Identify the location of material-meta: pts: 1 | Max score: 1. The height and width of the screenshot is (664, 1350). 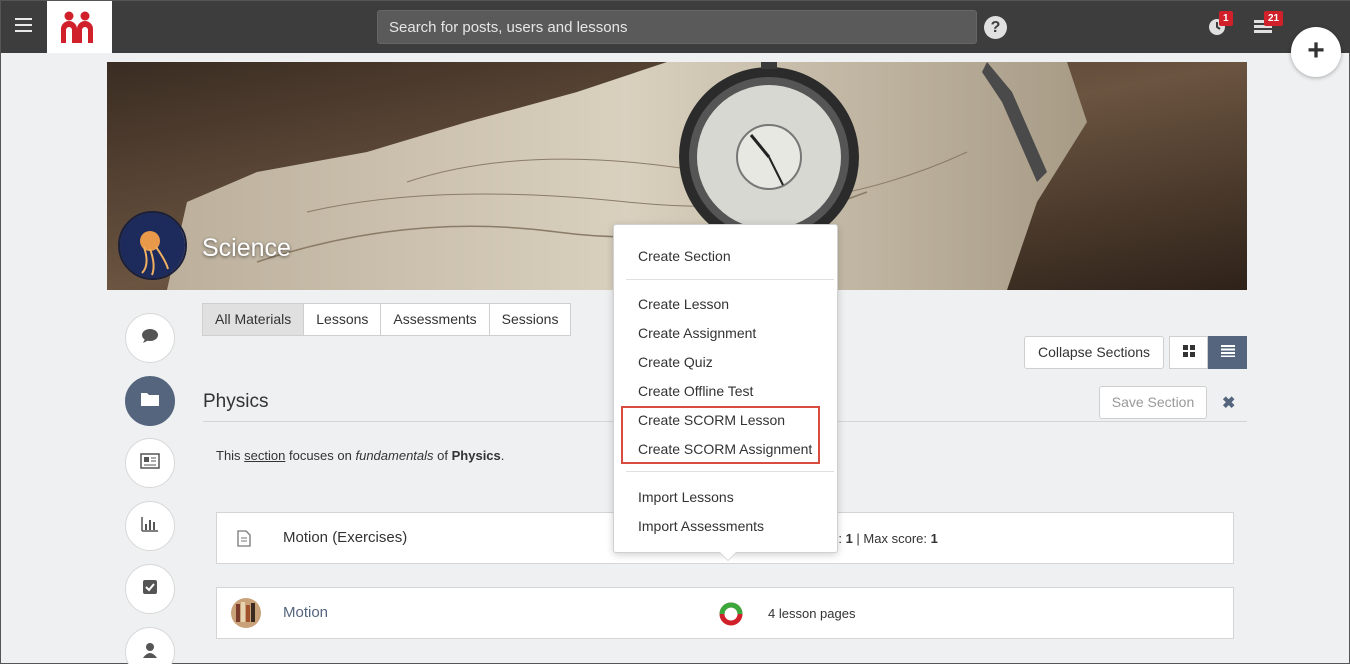
(879, 538).